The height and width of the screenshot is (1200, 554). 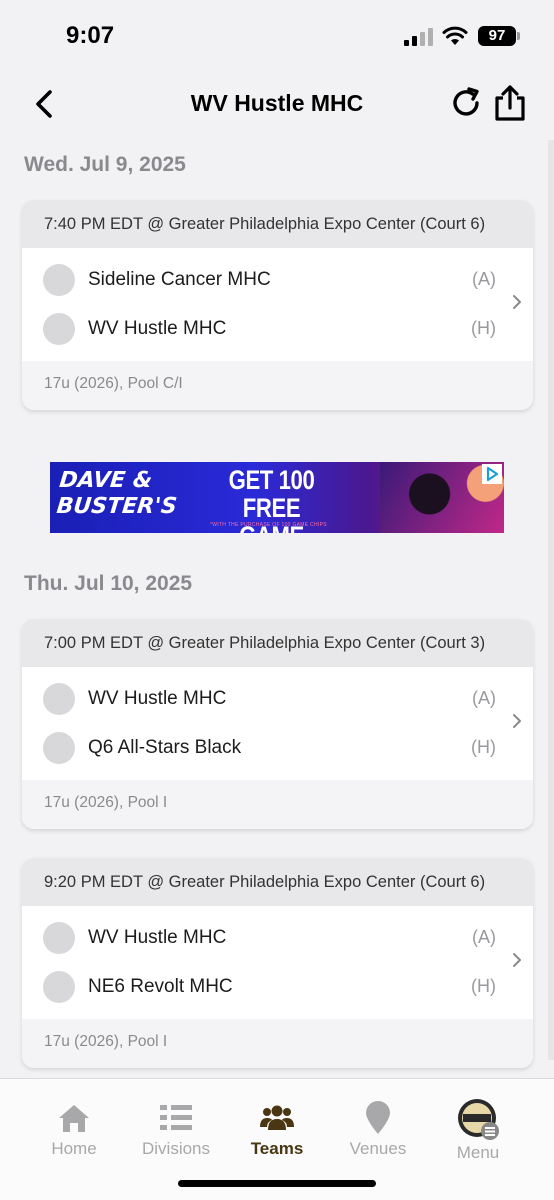 I want to click on tab-label: Home, so click(x=74, y=1148).